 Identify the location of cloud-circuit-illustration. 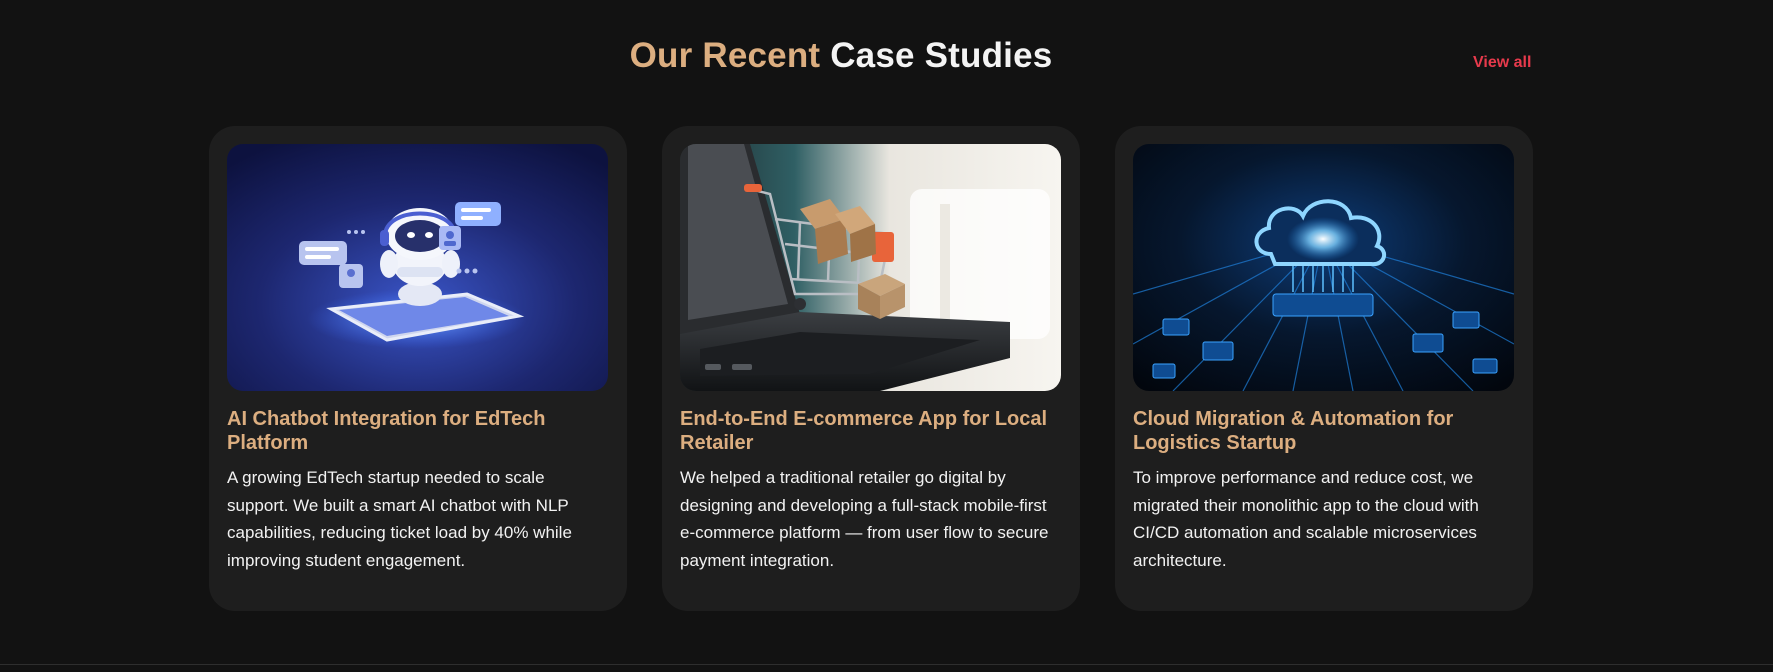
(1323, 267).